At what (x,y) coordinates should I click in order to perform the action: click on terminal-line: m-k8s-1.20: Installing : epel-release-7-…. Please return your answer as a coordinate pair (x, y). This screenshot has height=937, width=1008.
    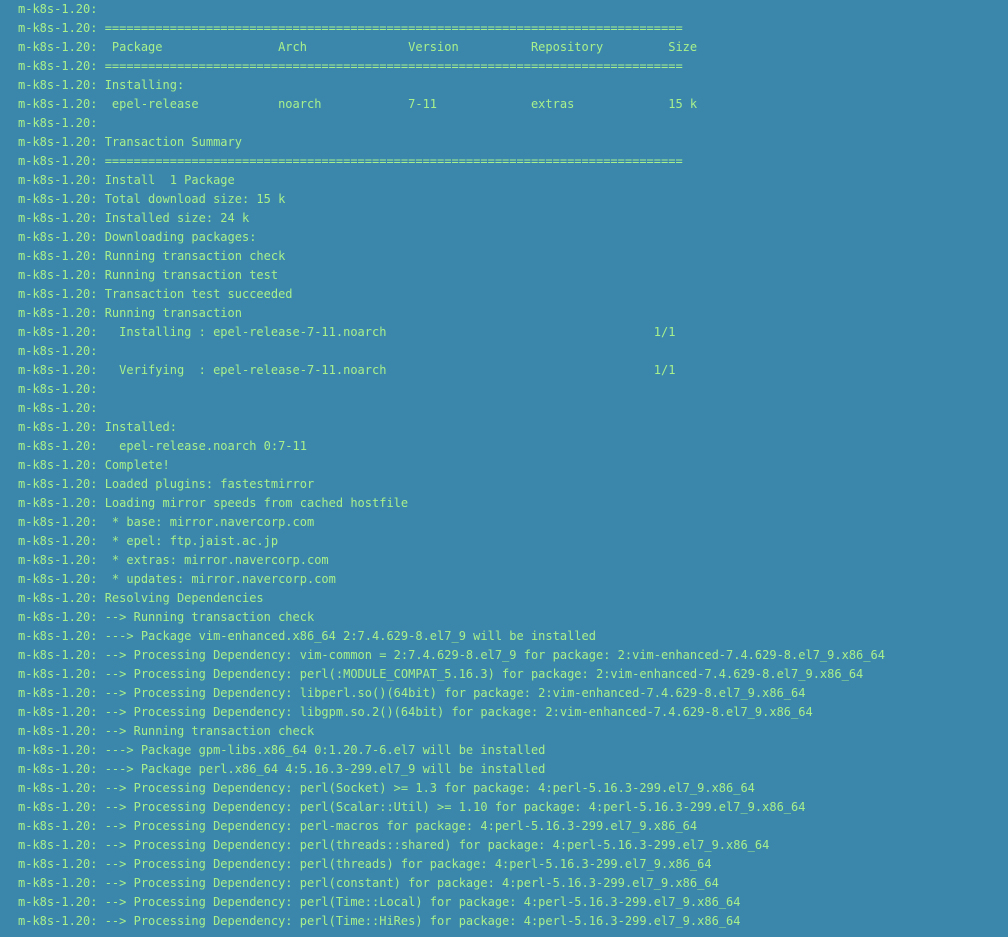
    Looking at the image, I should click on (347, 332).